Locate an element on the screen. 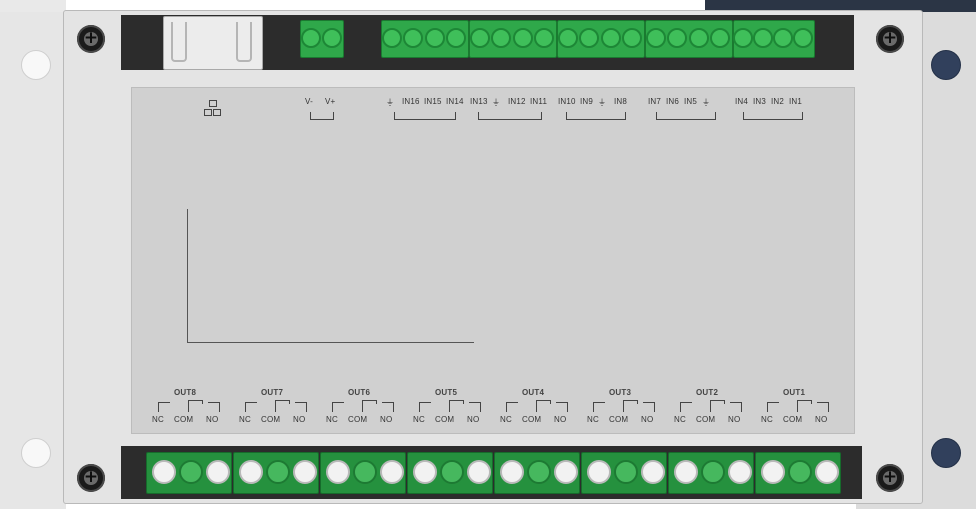 The width and height of the screenshot is (976, 509). input-label: IN5 is located at coordinates (691, 101).